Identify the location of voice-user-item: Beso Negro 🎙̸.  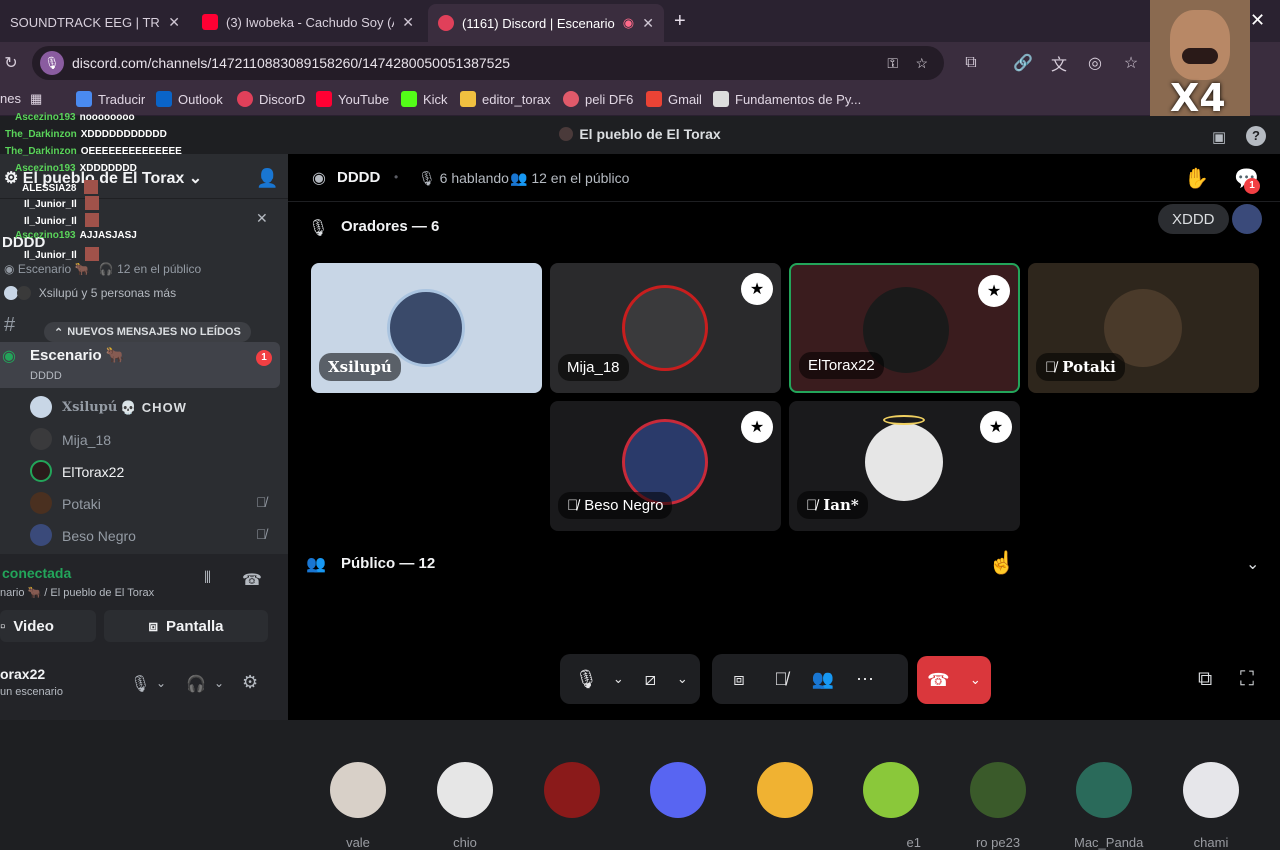
(155, 535).